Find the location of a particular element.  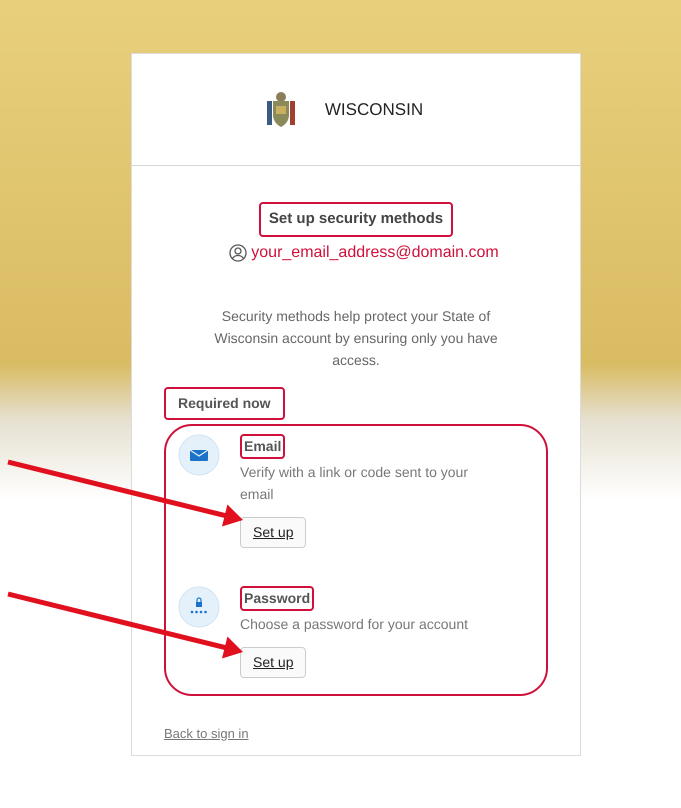

method-title: Password is located at coordinates (277, 598).